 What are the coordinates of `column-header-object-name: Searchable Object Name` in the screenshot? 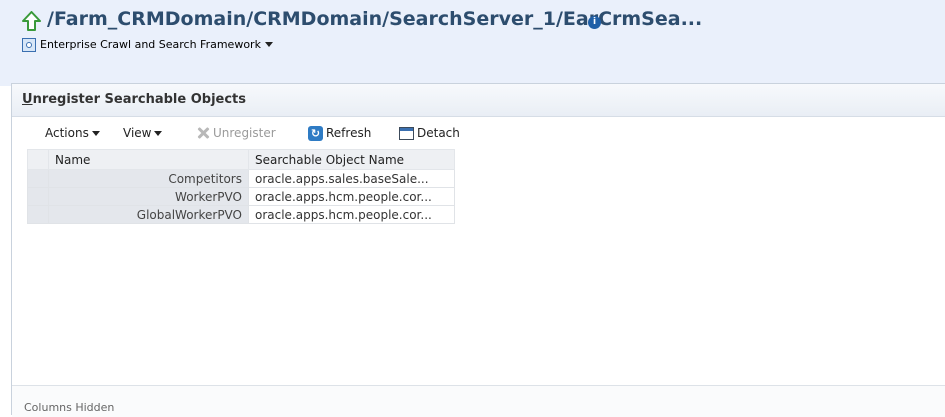 It's located at (351, 159).